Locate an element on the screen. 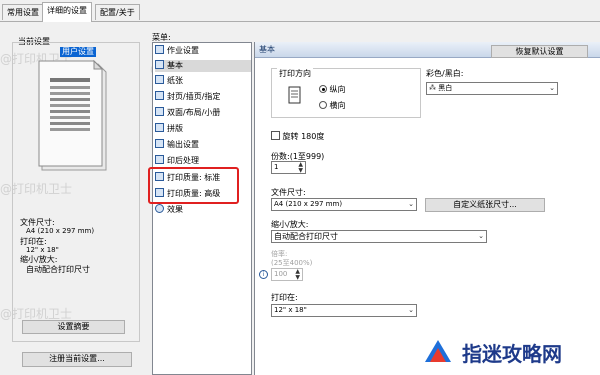 This screenshot has height=375, width=600. brand-name: 指迷攻略网 is located at coordinates (512, 354).